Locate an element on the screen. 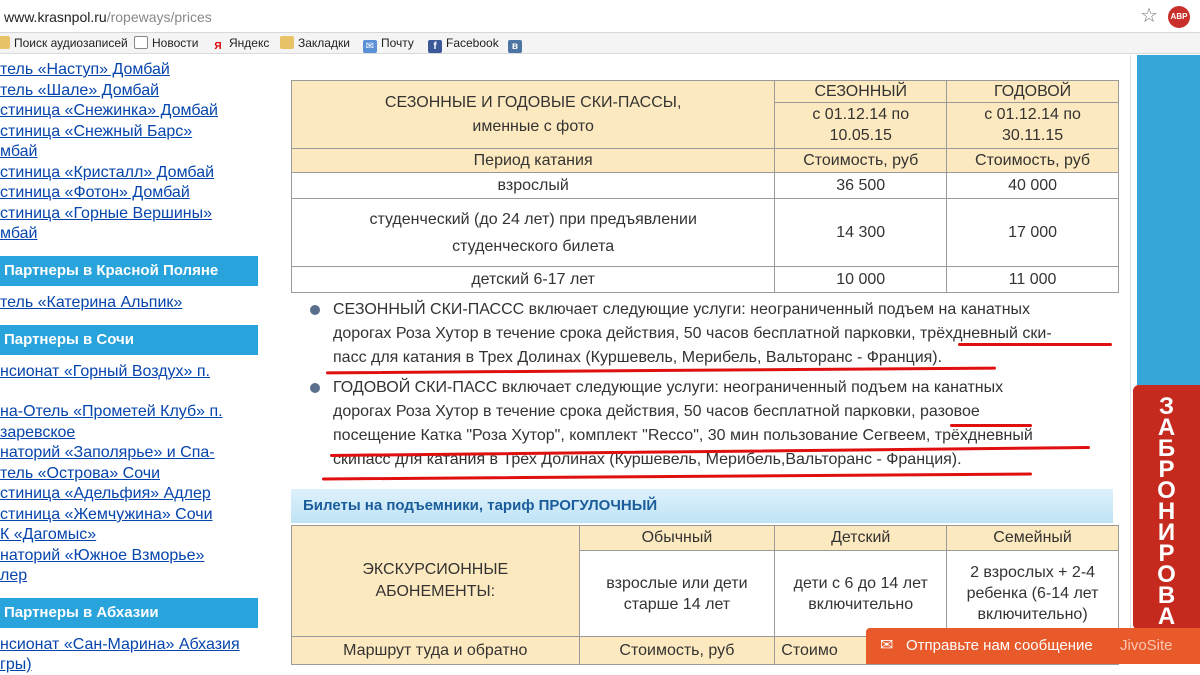 The width and height of the screenshot is (1200, 675). sidebar-link: стиница «Жемчужина» Сочи is located at coordinates (106, 515).